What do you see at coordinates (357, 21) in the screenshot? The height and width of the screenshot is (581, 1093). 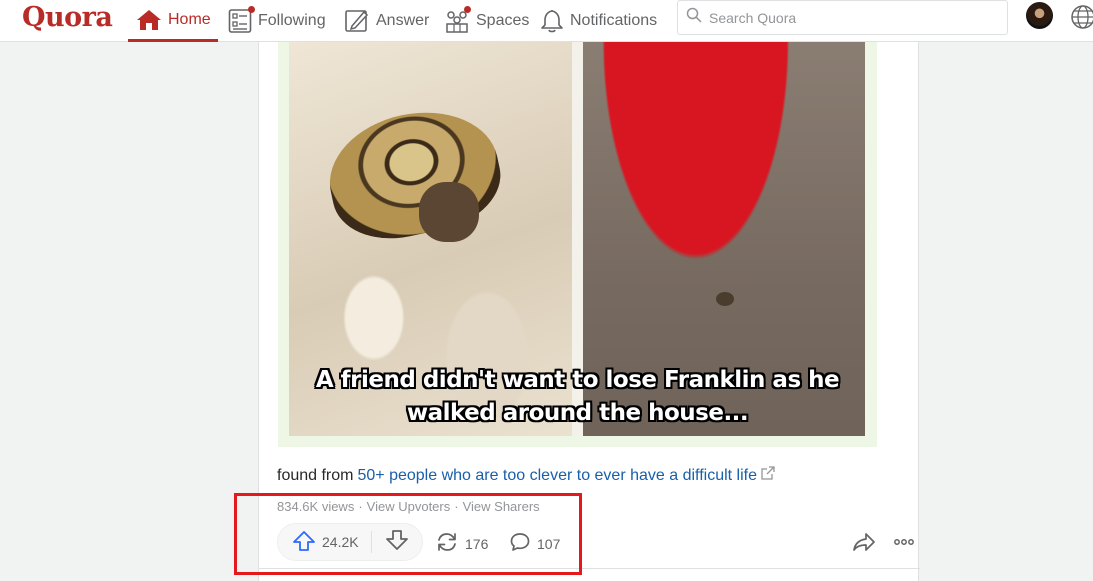 I see `answer-icon` at bounding box center [357, 21].